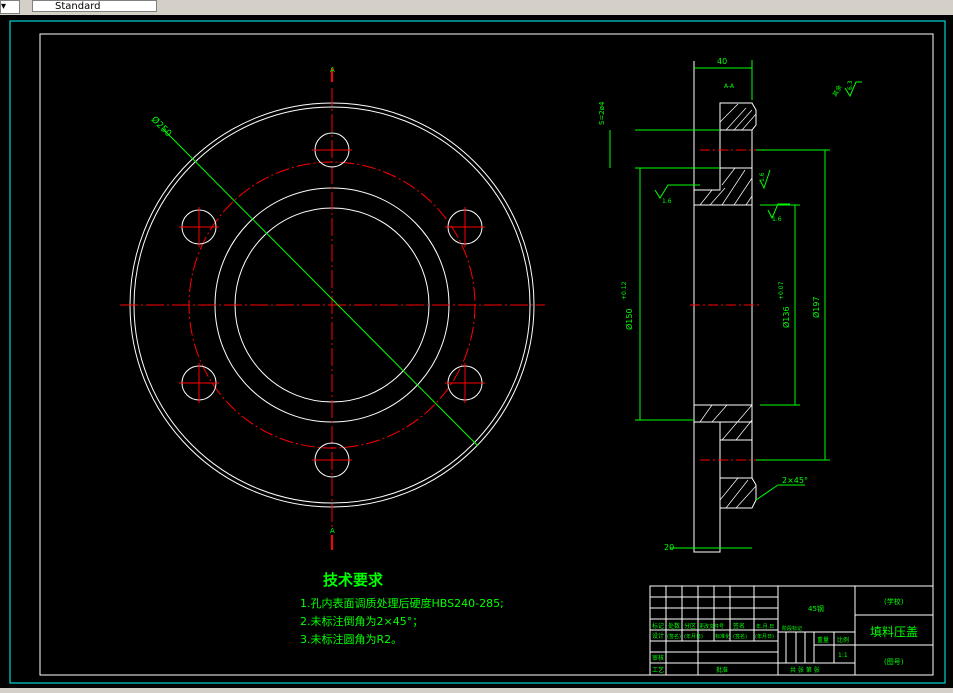 The height and width of the screenshot is (693, 953). Describe the element at coordinates (805, 670) in the screenshot. I see `tb-sheets: 共 张 第 张` at that location.